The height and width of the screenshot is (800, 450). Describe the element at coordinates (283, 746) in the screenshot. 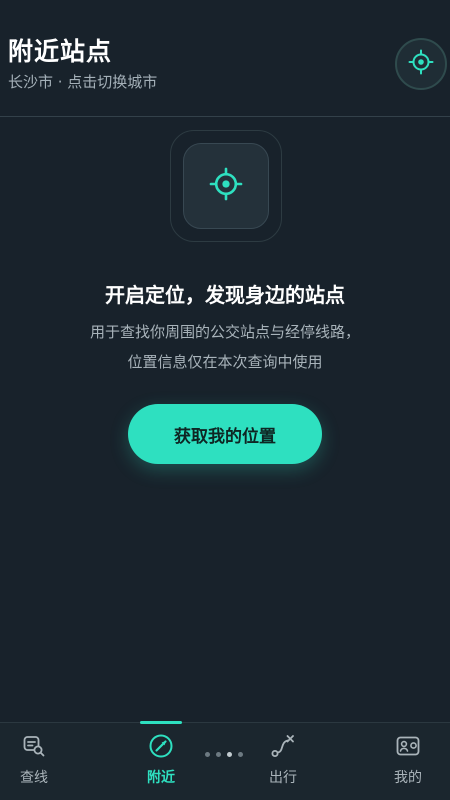

I see `trip-path-icon` at that location.